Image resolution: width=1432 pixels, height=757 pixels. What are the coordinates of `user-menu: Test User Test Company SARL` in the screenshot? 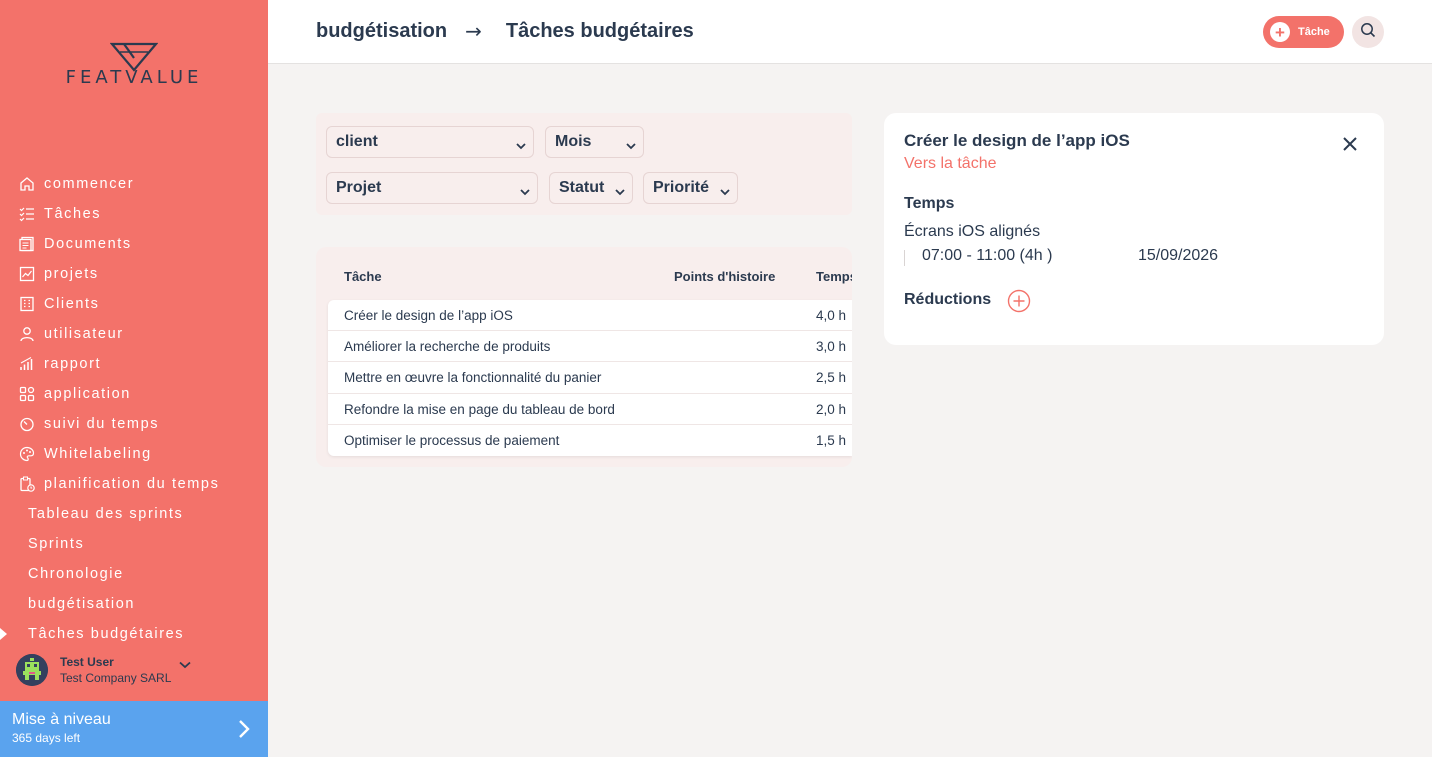 It's located at (136, 670).